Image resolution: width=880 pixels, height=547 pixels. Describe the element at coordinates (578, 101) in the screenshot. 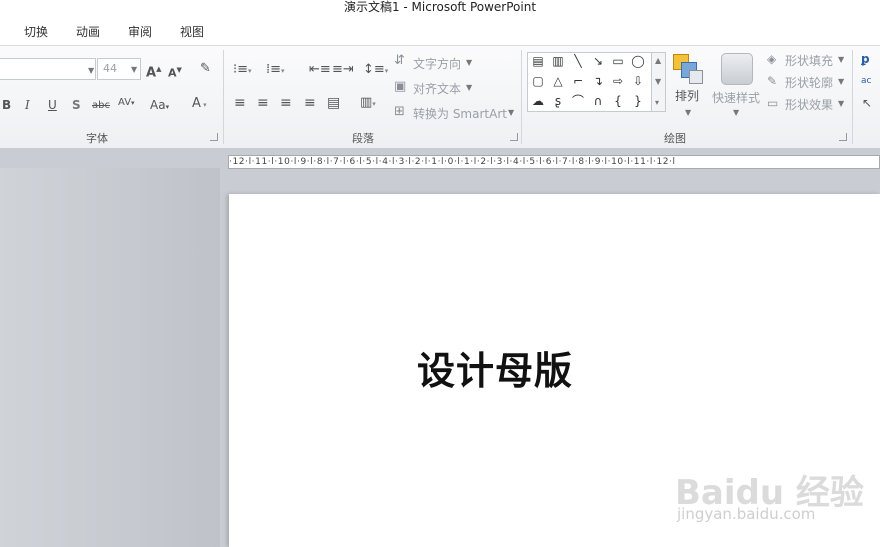

I see `arc-shape-icon: ⌒` at that location.